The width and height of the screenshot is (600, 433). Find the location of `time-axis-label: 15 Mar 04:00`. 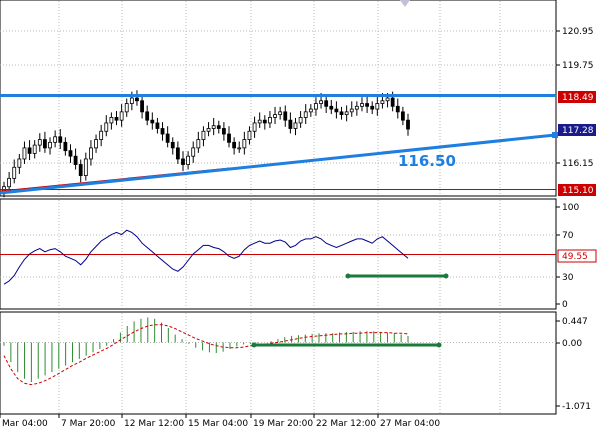

time-axis-label: 15 Mar 04:00 is located at coordinates (218, 424).